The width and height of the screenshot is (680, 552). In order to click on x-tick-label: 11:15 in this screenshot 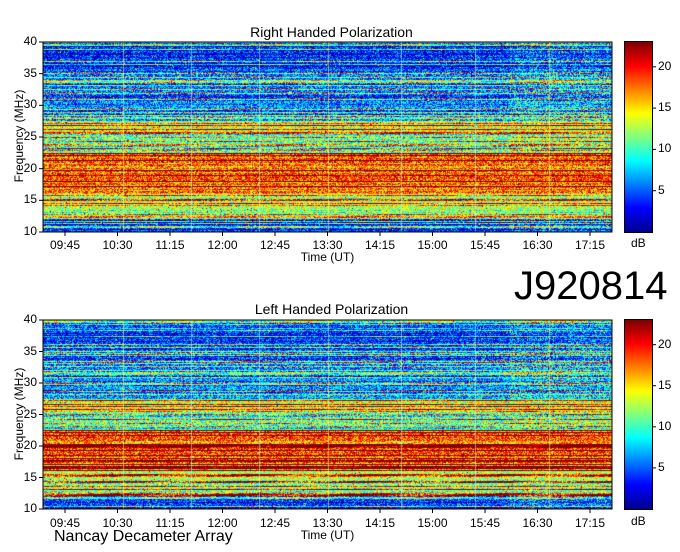, I will do `click(170, 245)`.